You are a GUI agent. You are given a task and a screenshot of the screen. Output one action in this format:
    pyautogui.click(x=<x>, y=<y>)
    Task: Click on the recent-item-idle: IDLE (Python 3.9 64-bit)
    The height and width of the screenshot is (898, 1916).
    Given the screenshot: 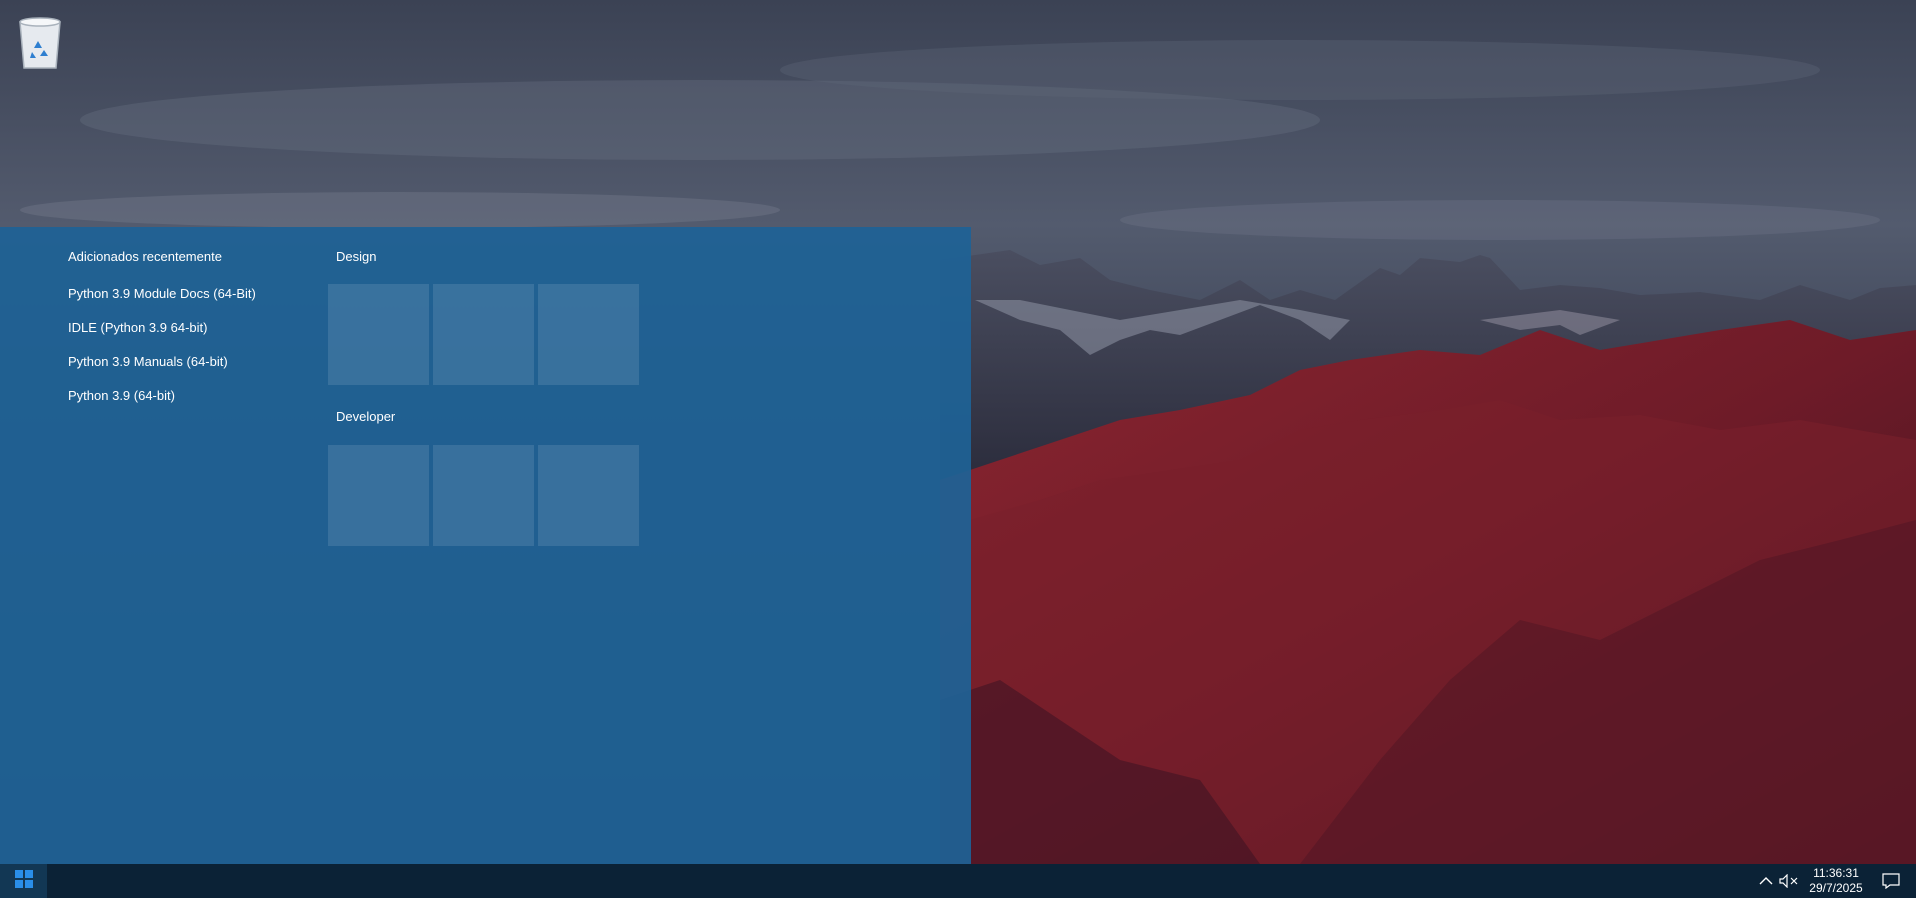 What is the action you would take?
    pyautogui.click(x=157, y=328)
    